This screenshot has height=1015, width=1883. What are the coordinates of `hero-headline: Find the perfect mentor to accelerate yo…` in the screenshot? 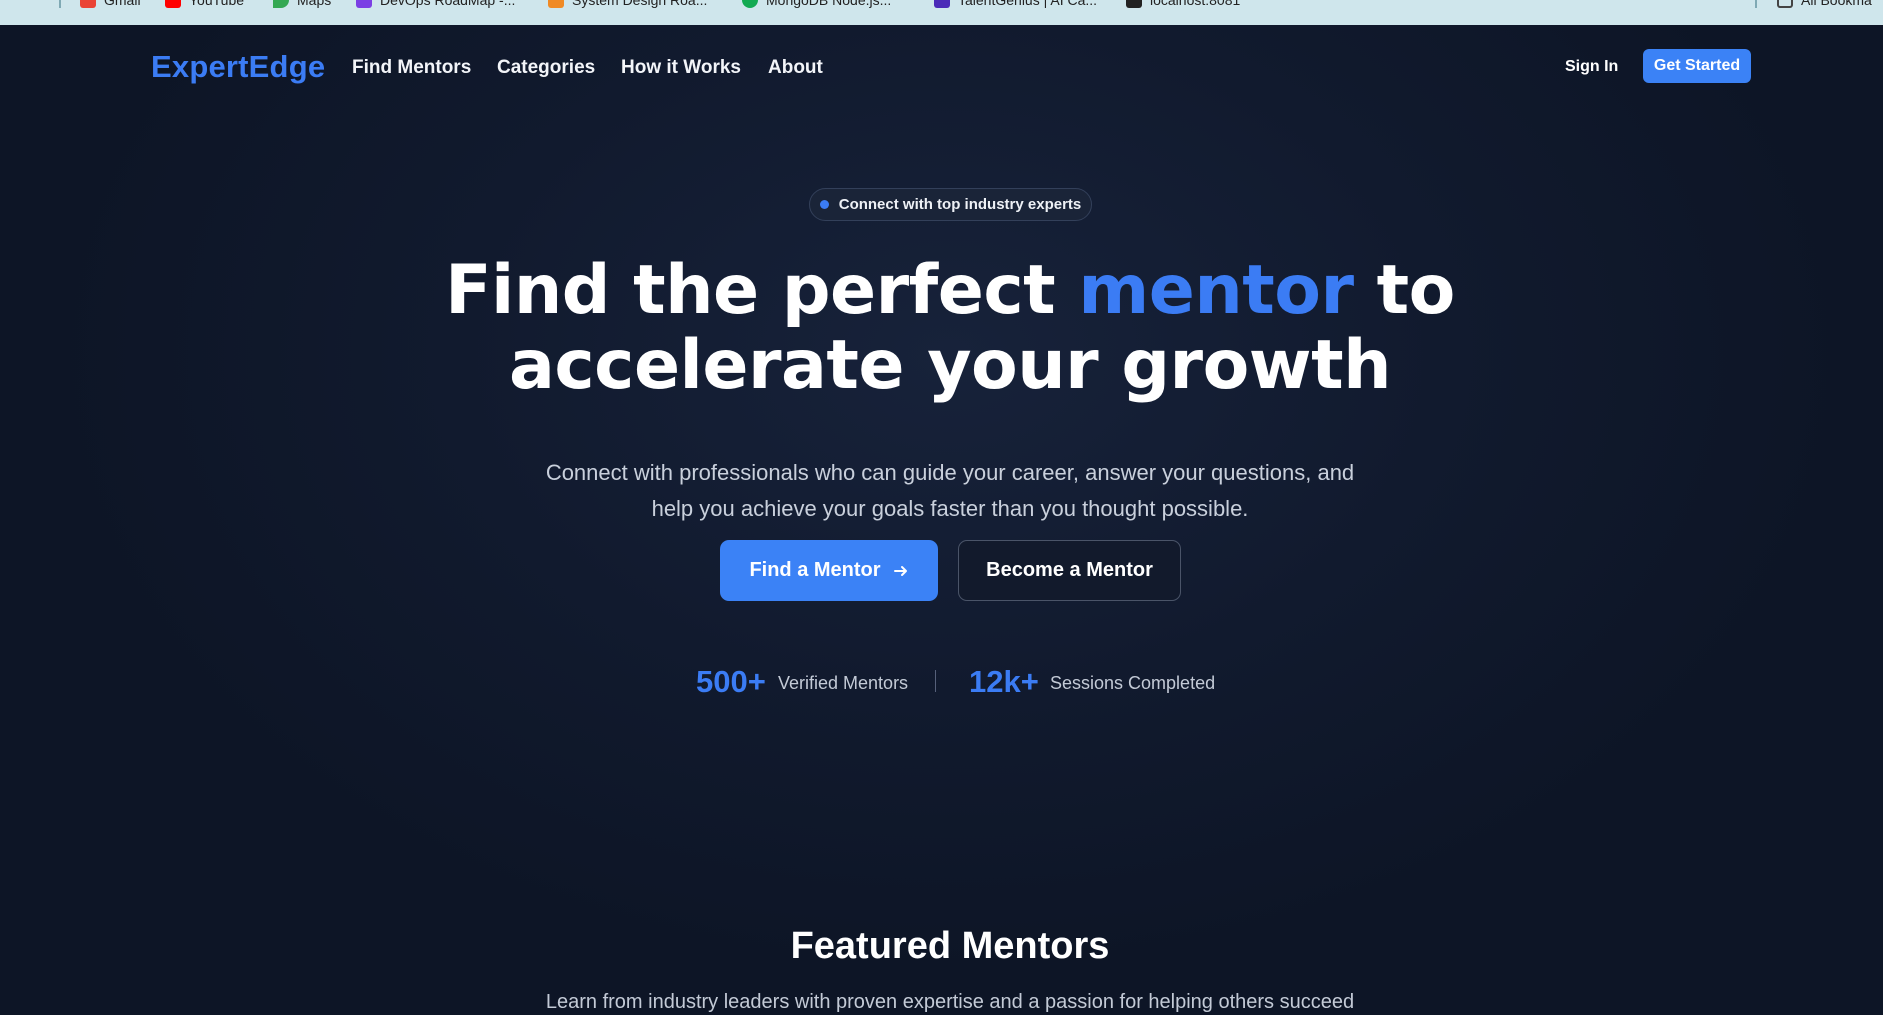 It's located at (941, 328).